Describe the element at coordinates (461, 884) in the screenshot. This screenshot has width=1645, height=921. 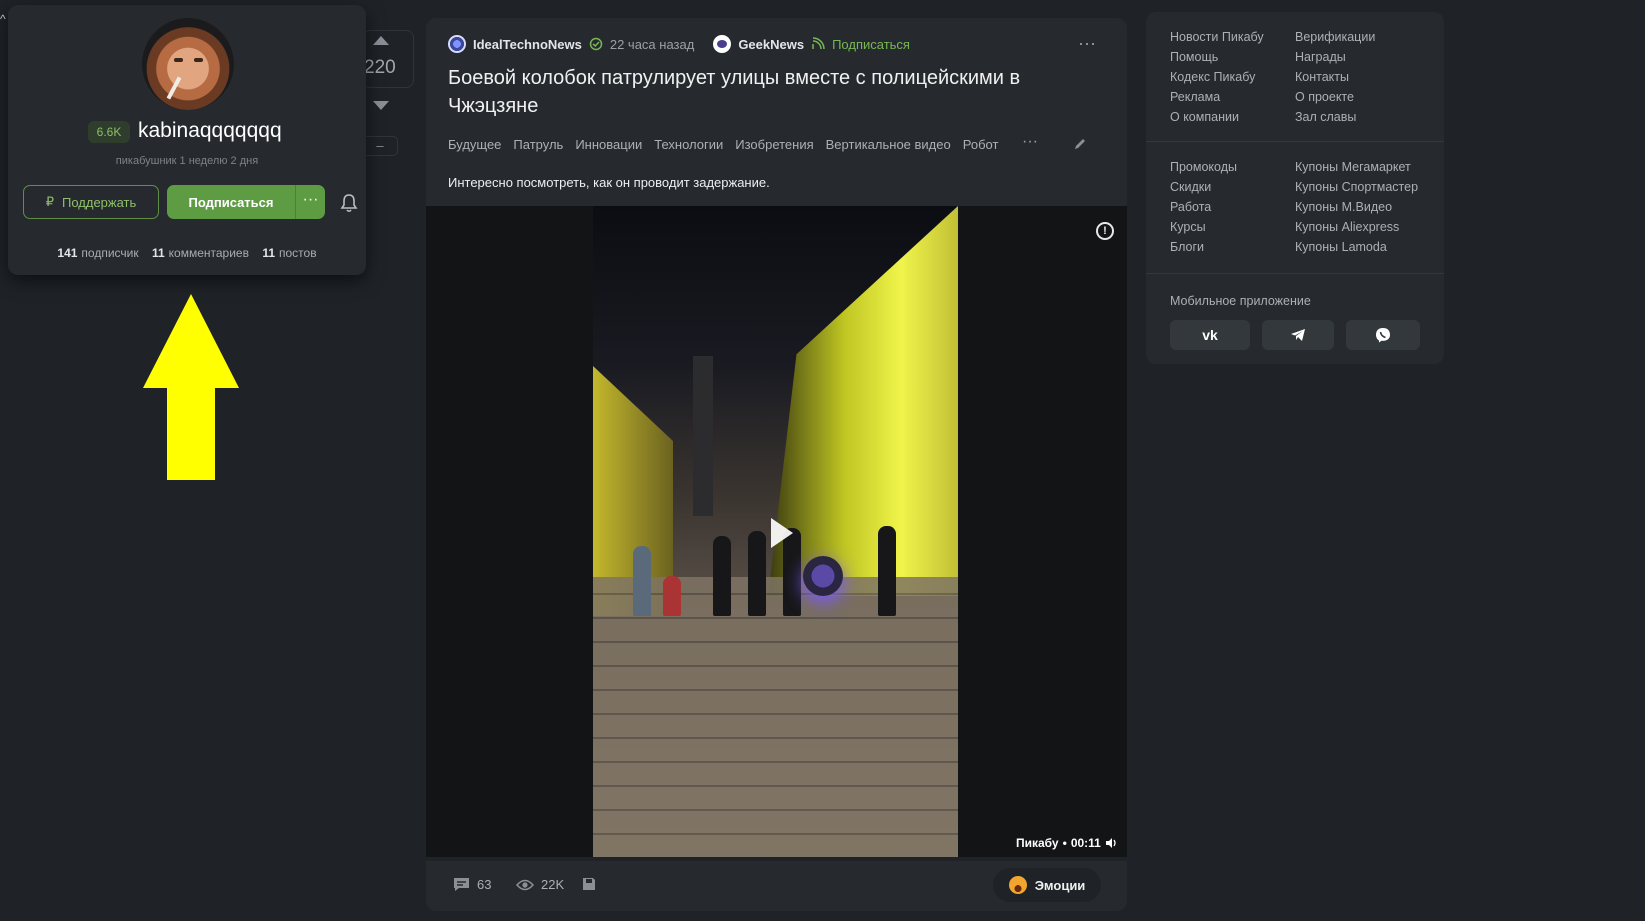
I see `comment-icon` at that location.